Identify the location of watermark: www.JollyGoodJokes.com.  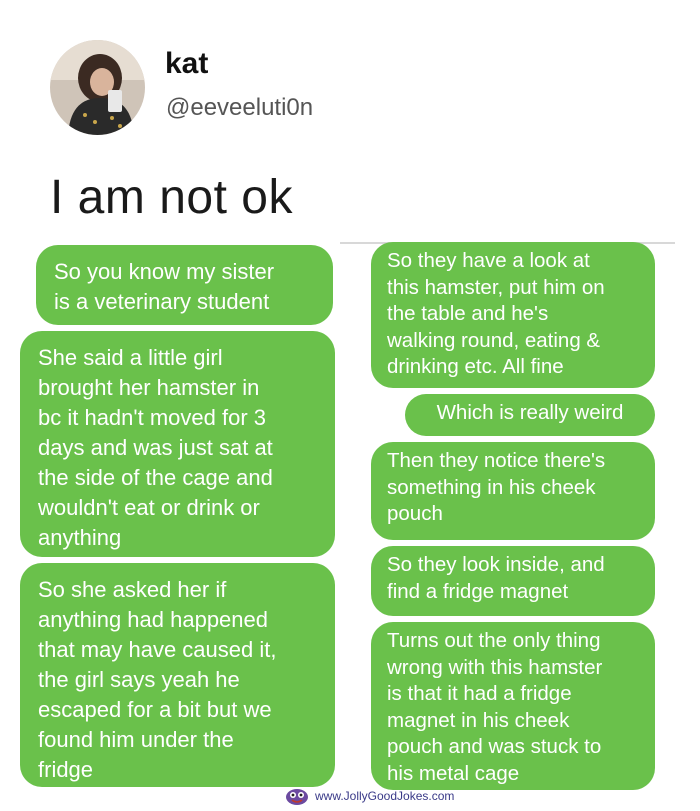
(369, 796).